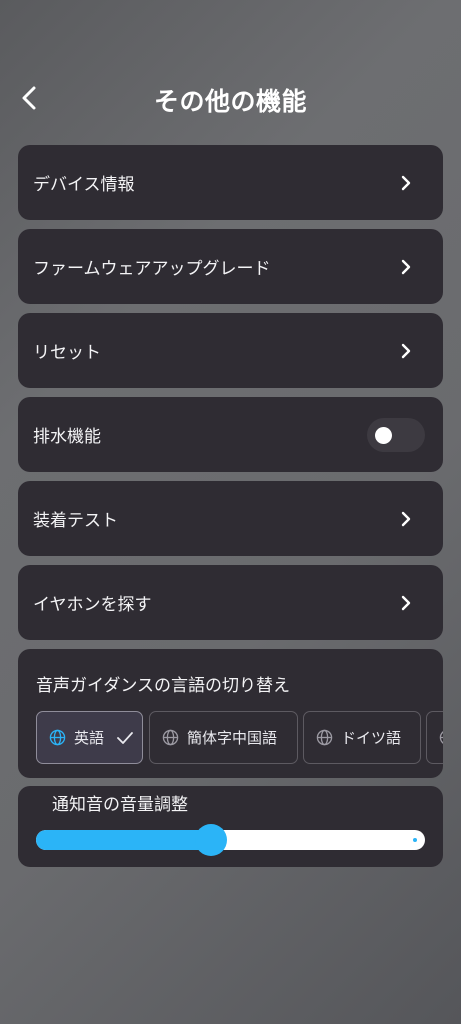  I want to click on device-info-row: デバイス情報, so click(230, 182).